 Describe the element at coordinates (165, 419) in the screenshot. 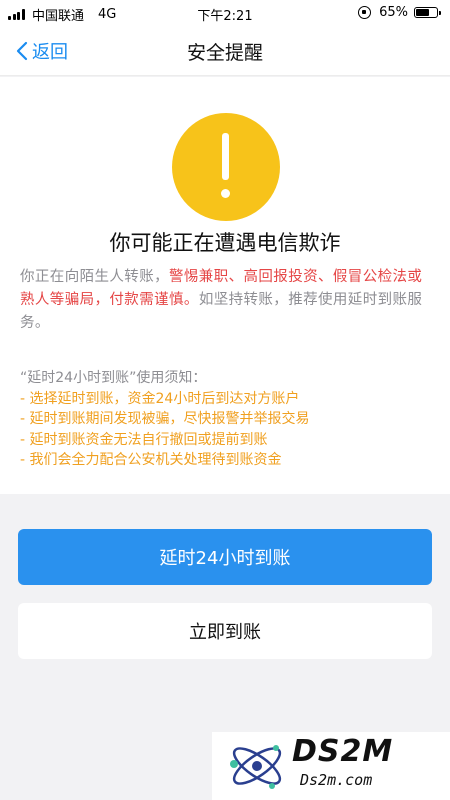

I see `notice-item: - 延时到账期间发现被骗，尽快报警并举报交易` at that location.